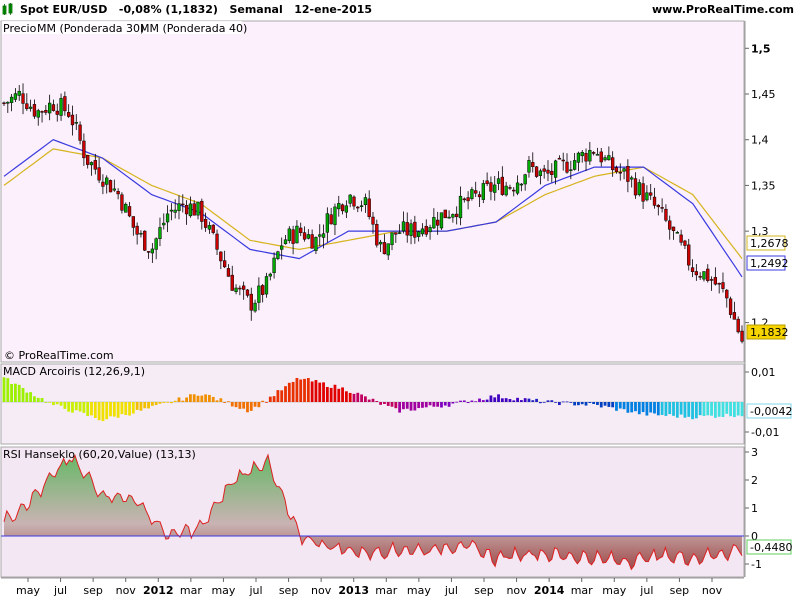 Image resolution: width=800 pixels, height=600 pixels. I want to click on price-change: -0,08% (1,1832), so click(168, 9).